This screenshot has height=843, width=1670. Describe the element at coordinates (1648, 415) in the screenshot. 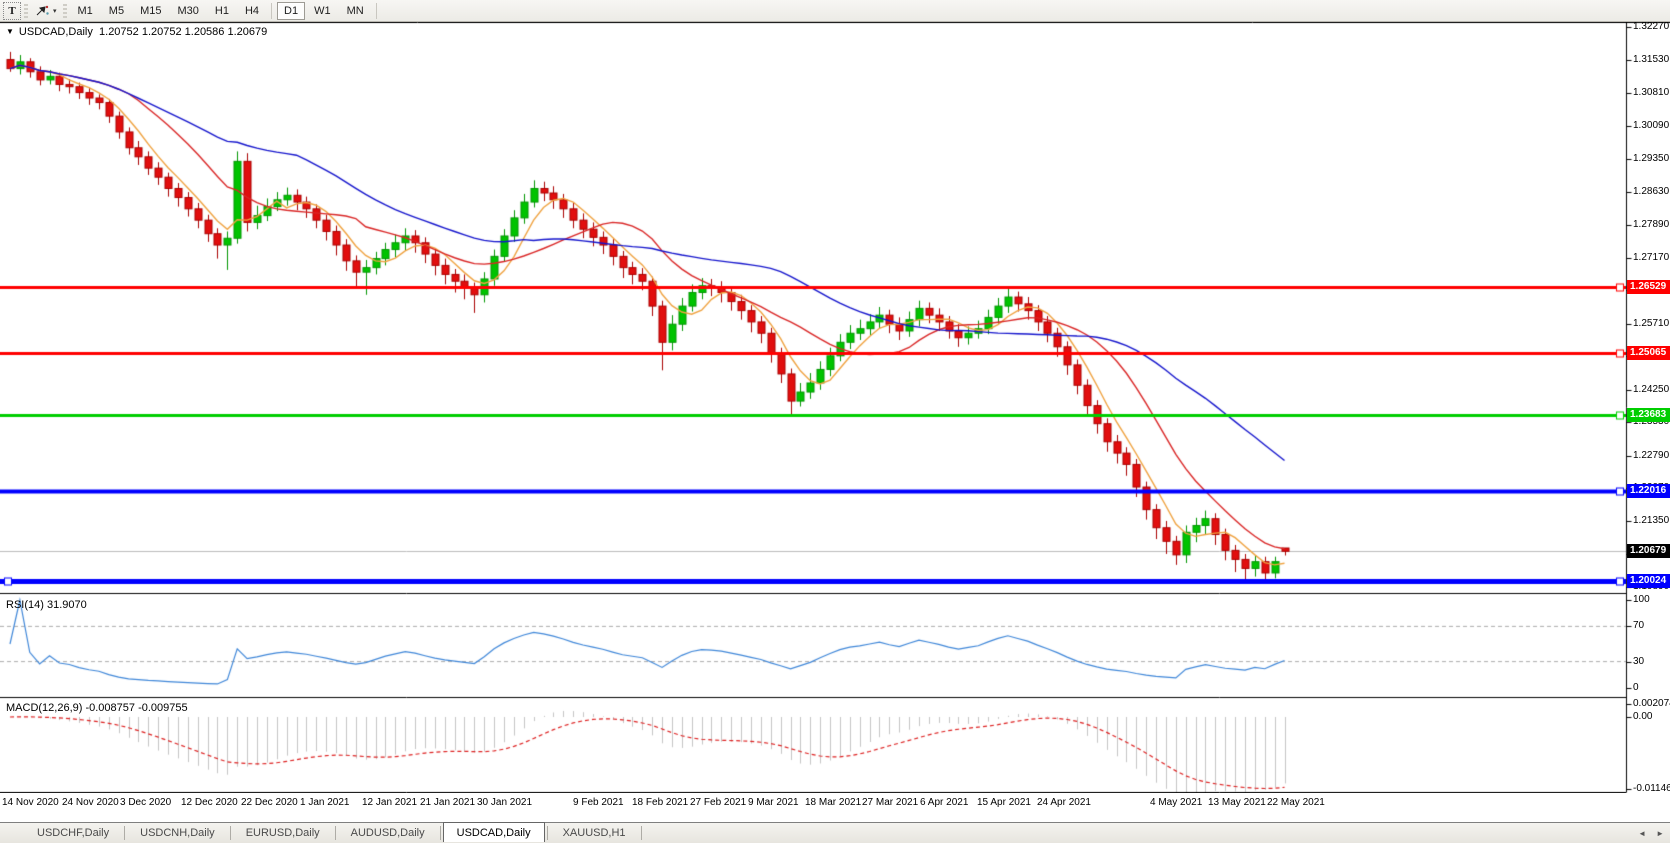

I see `price-level-badge: 1.23683` at that location.